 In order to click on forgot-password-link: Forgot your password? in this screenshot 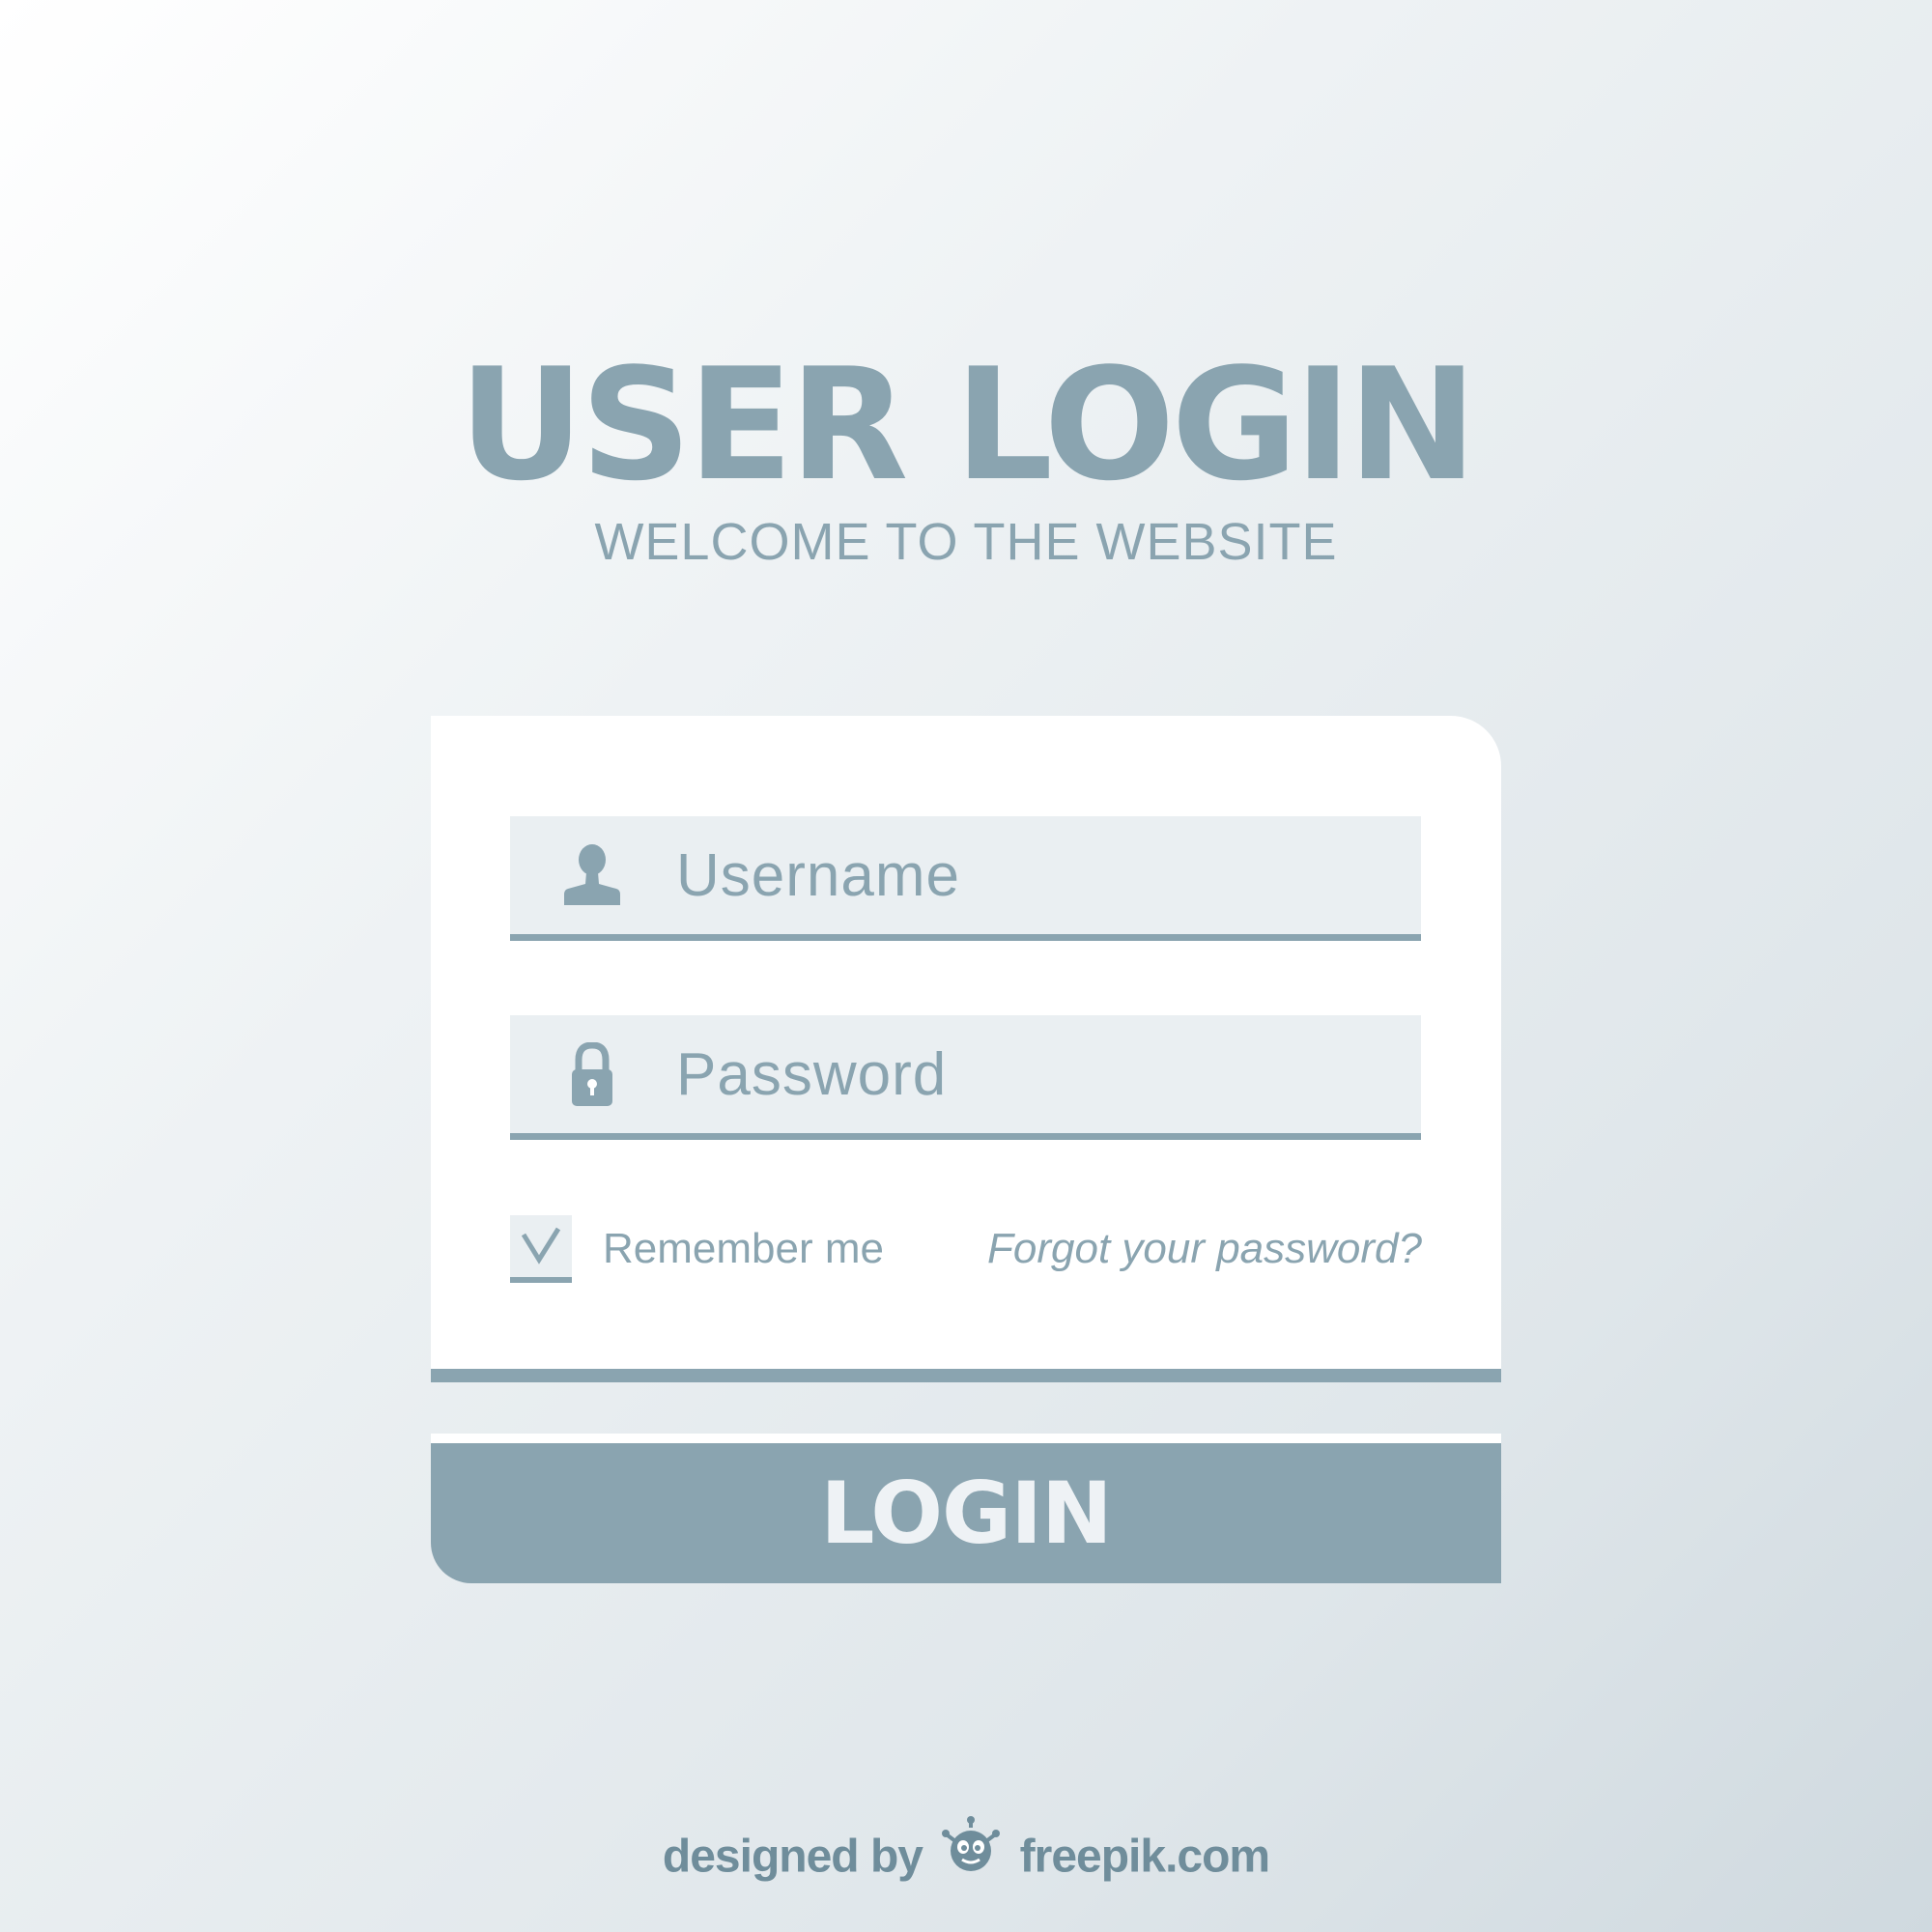, I will do `click(1204, 1249)`.